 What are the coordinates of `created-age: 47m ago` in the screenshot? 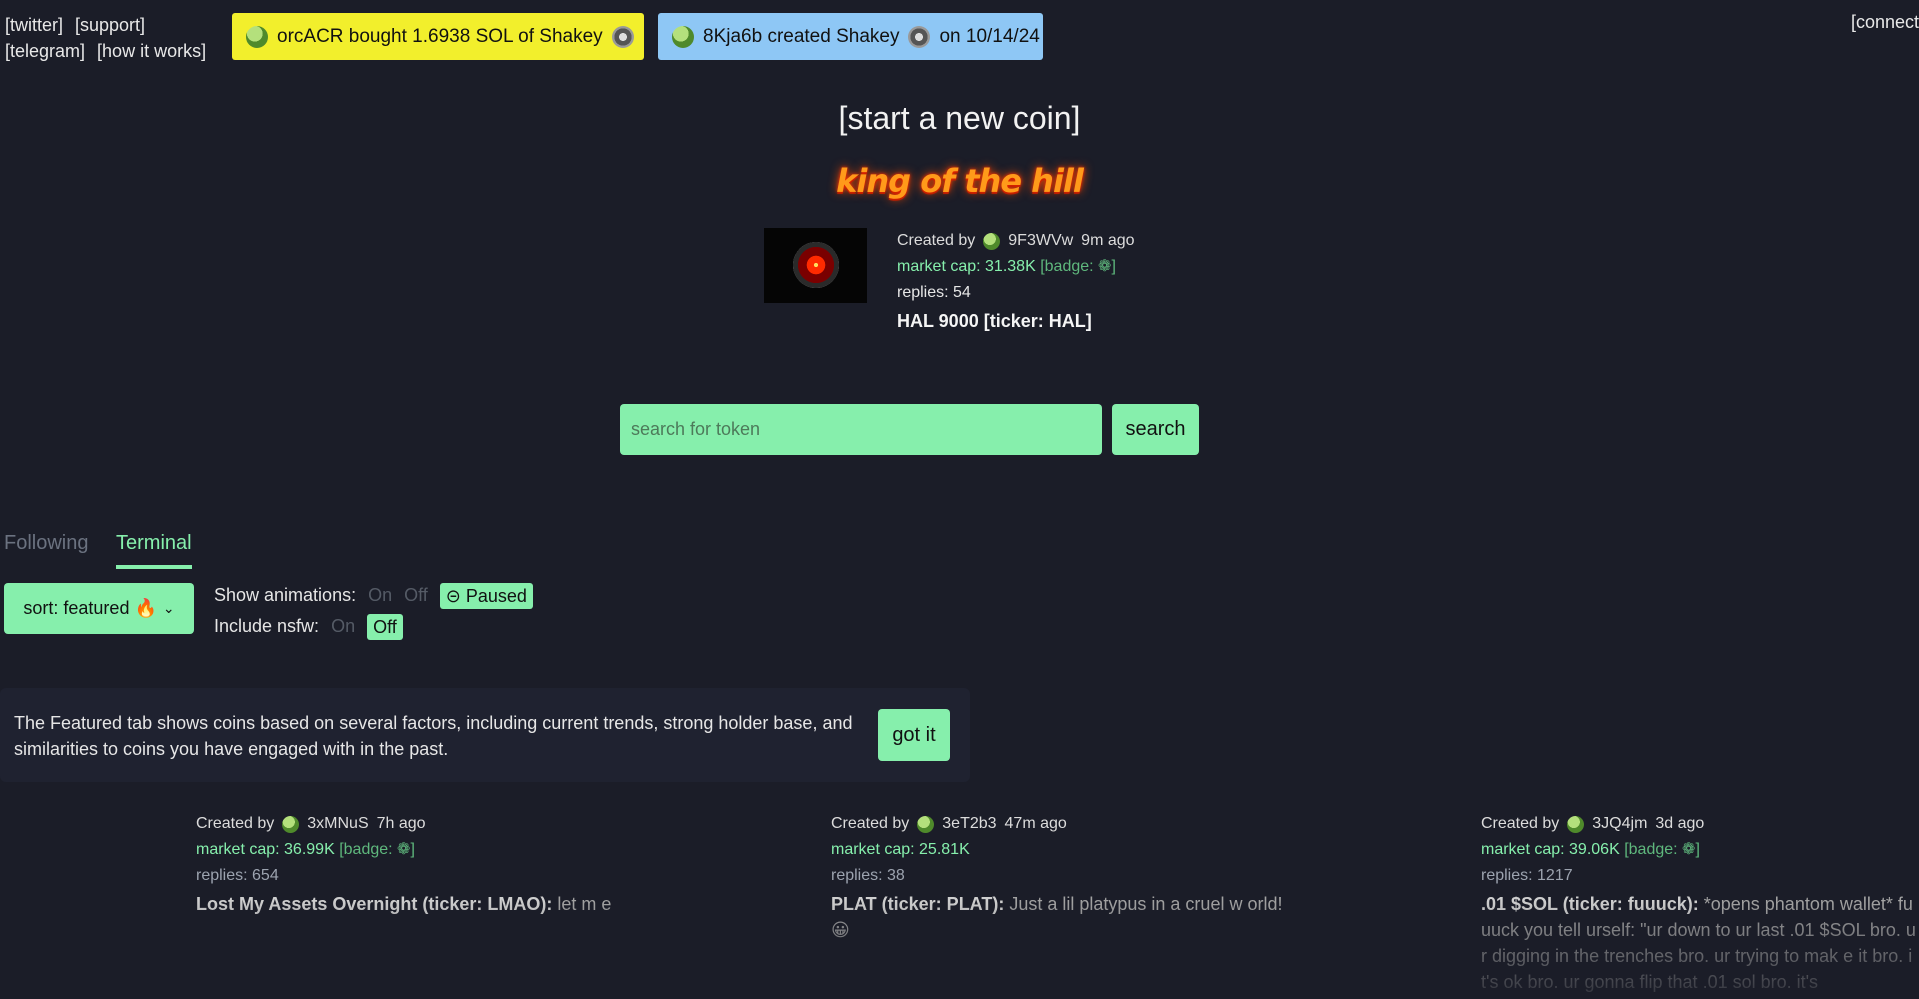 It's located at (1035, 823).